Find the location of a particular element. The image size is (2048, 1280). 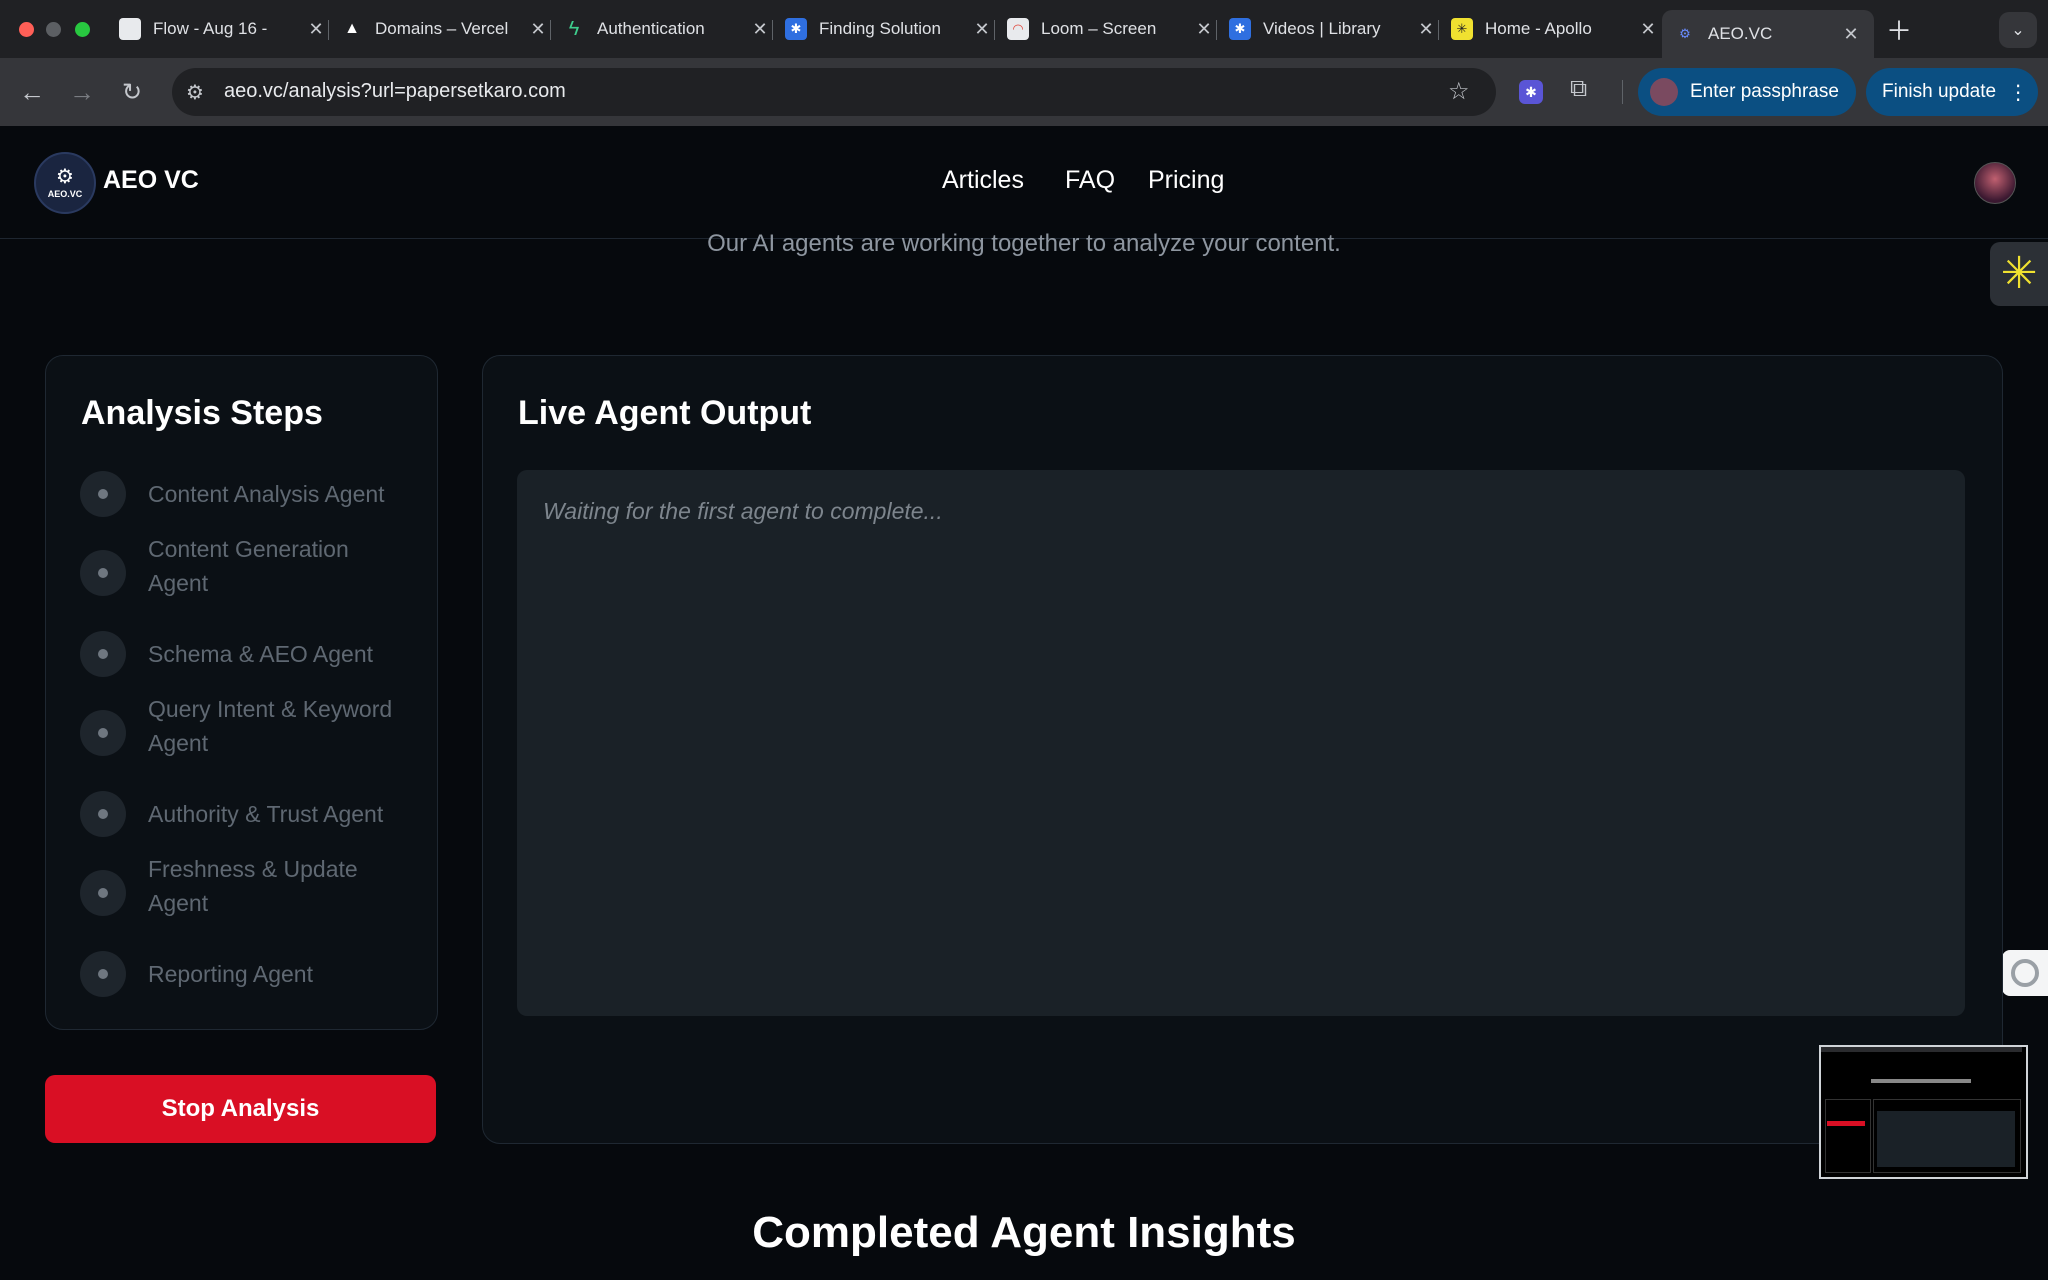

step-item: Query Intent & Keyword Agent is located at coordinates (244, 726).